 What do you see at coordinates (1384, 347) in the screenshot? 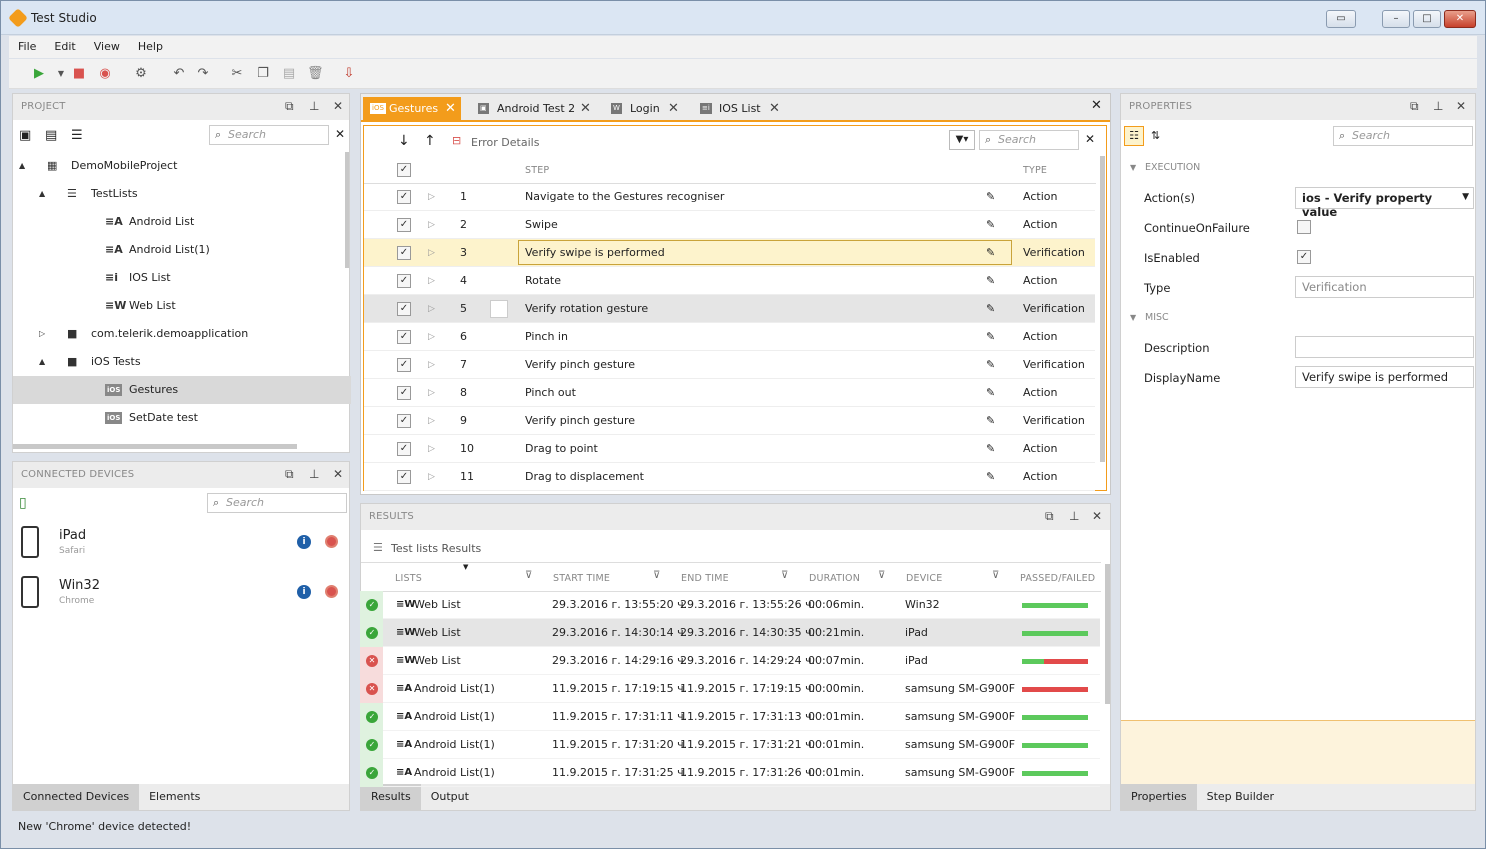
I see `description-field` at bounding box center [1384, 347].